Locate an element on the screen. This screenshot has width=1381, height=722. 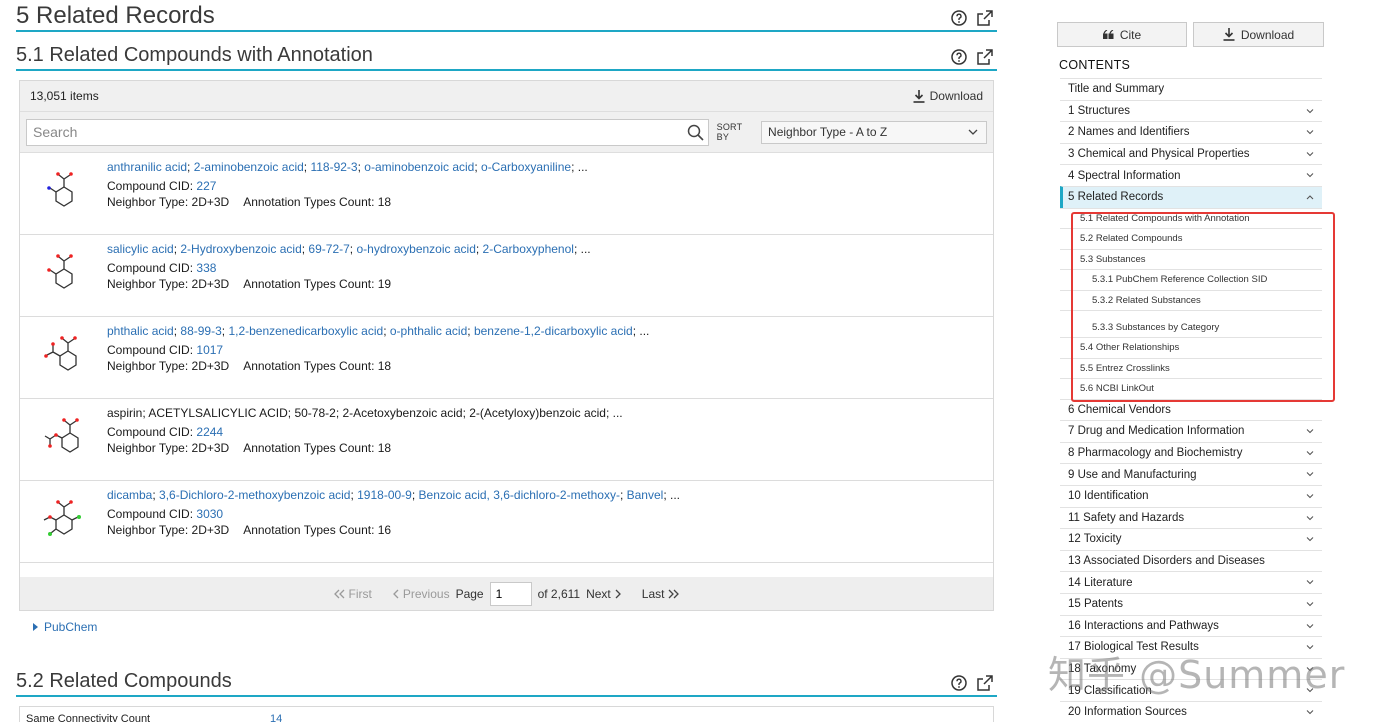
cite-button: Cite is located at coordinates (1122, 34).